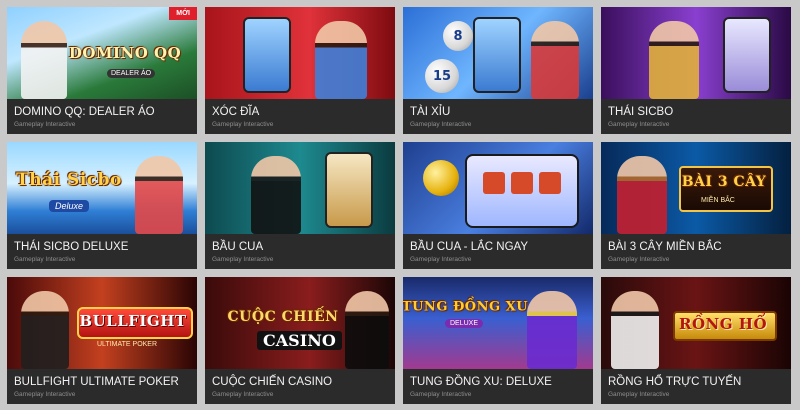 The width and height of the screenshot is (800, 410). I want to click on game-logo: TUNG ĐỒNG XU, so click(466, 307).